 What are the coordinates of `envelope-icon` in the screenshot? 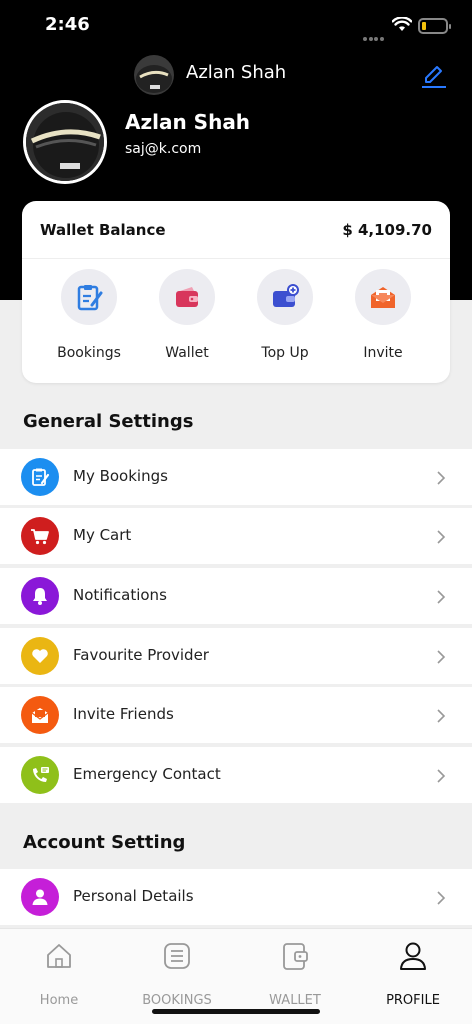 It's located at (383, 297).